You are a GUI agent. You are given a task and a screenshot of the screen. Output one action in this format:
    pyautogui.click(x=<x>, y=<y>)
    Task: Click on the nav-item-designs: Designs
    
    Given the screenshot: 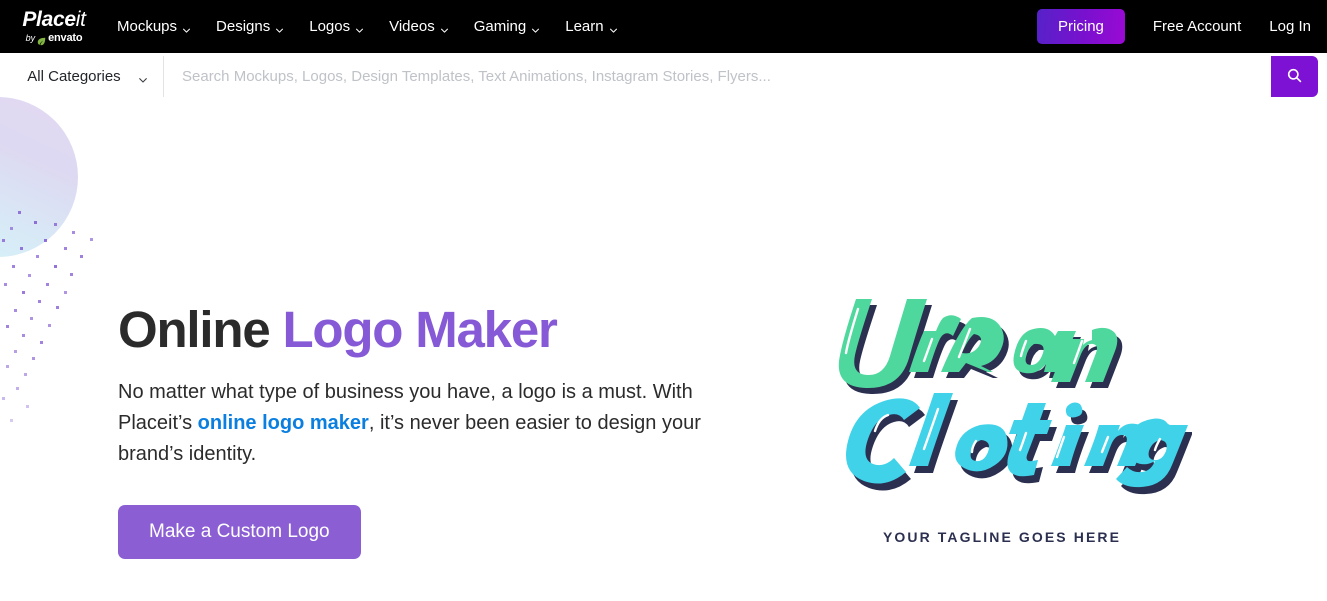 What is the action you would take?
    pyautogui.click(x=250, y=26)
    